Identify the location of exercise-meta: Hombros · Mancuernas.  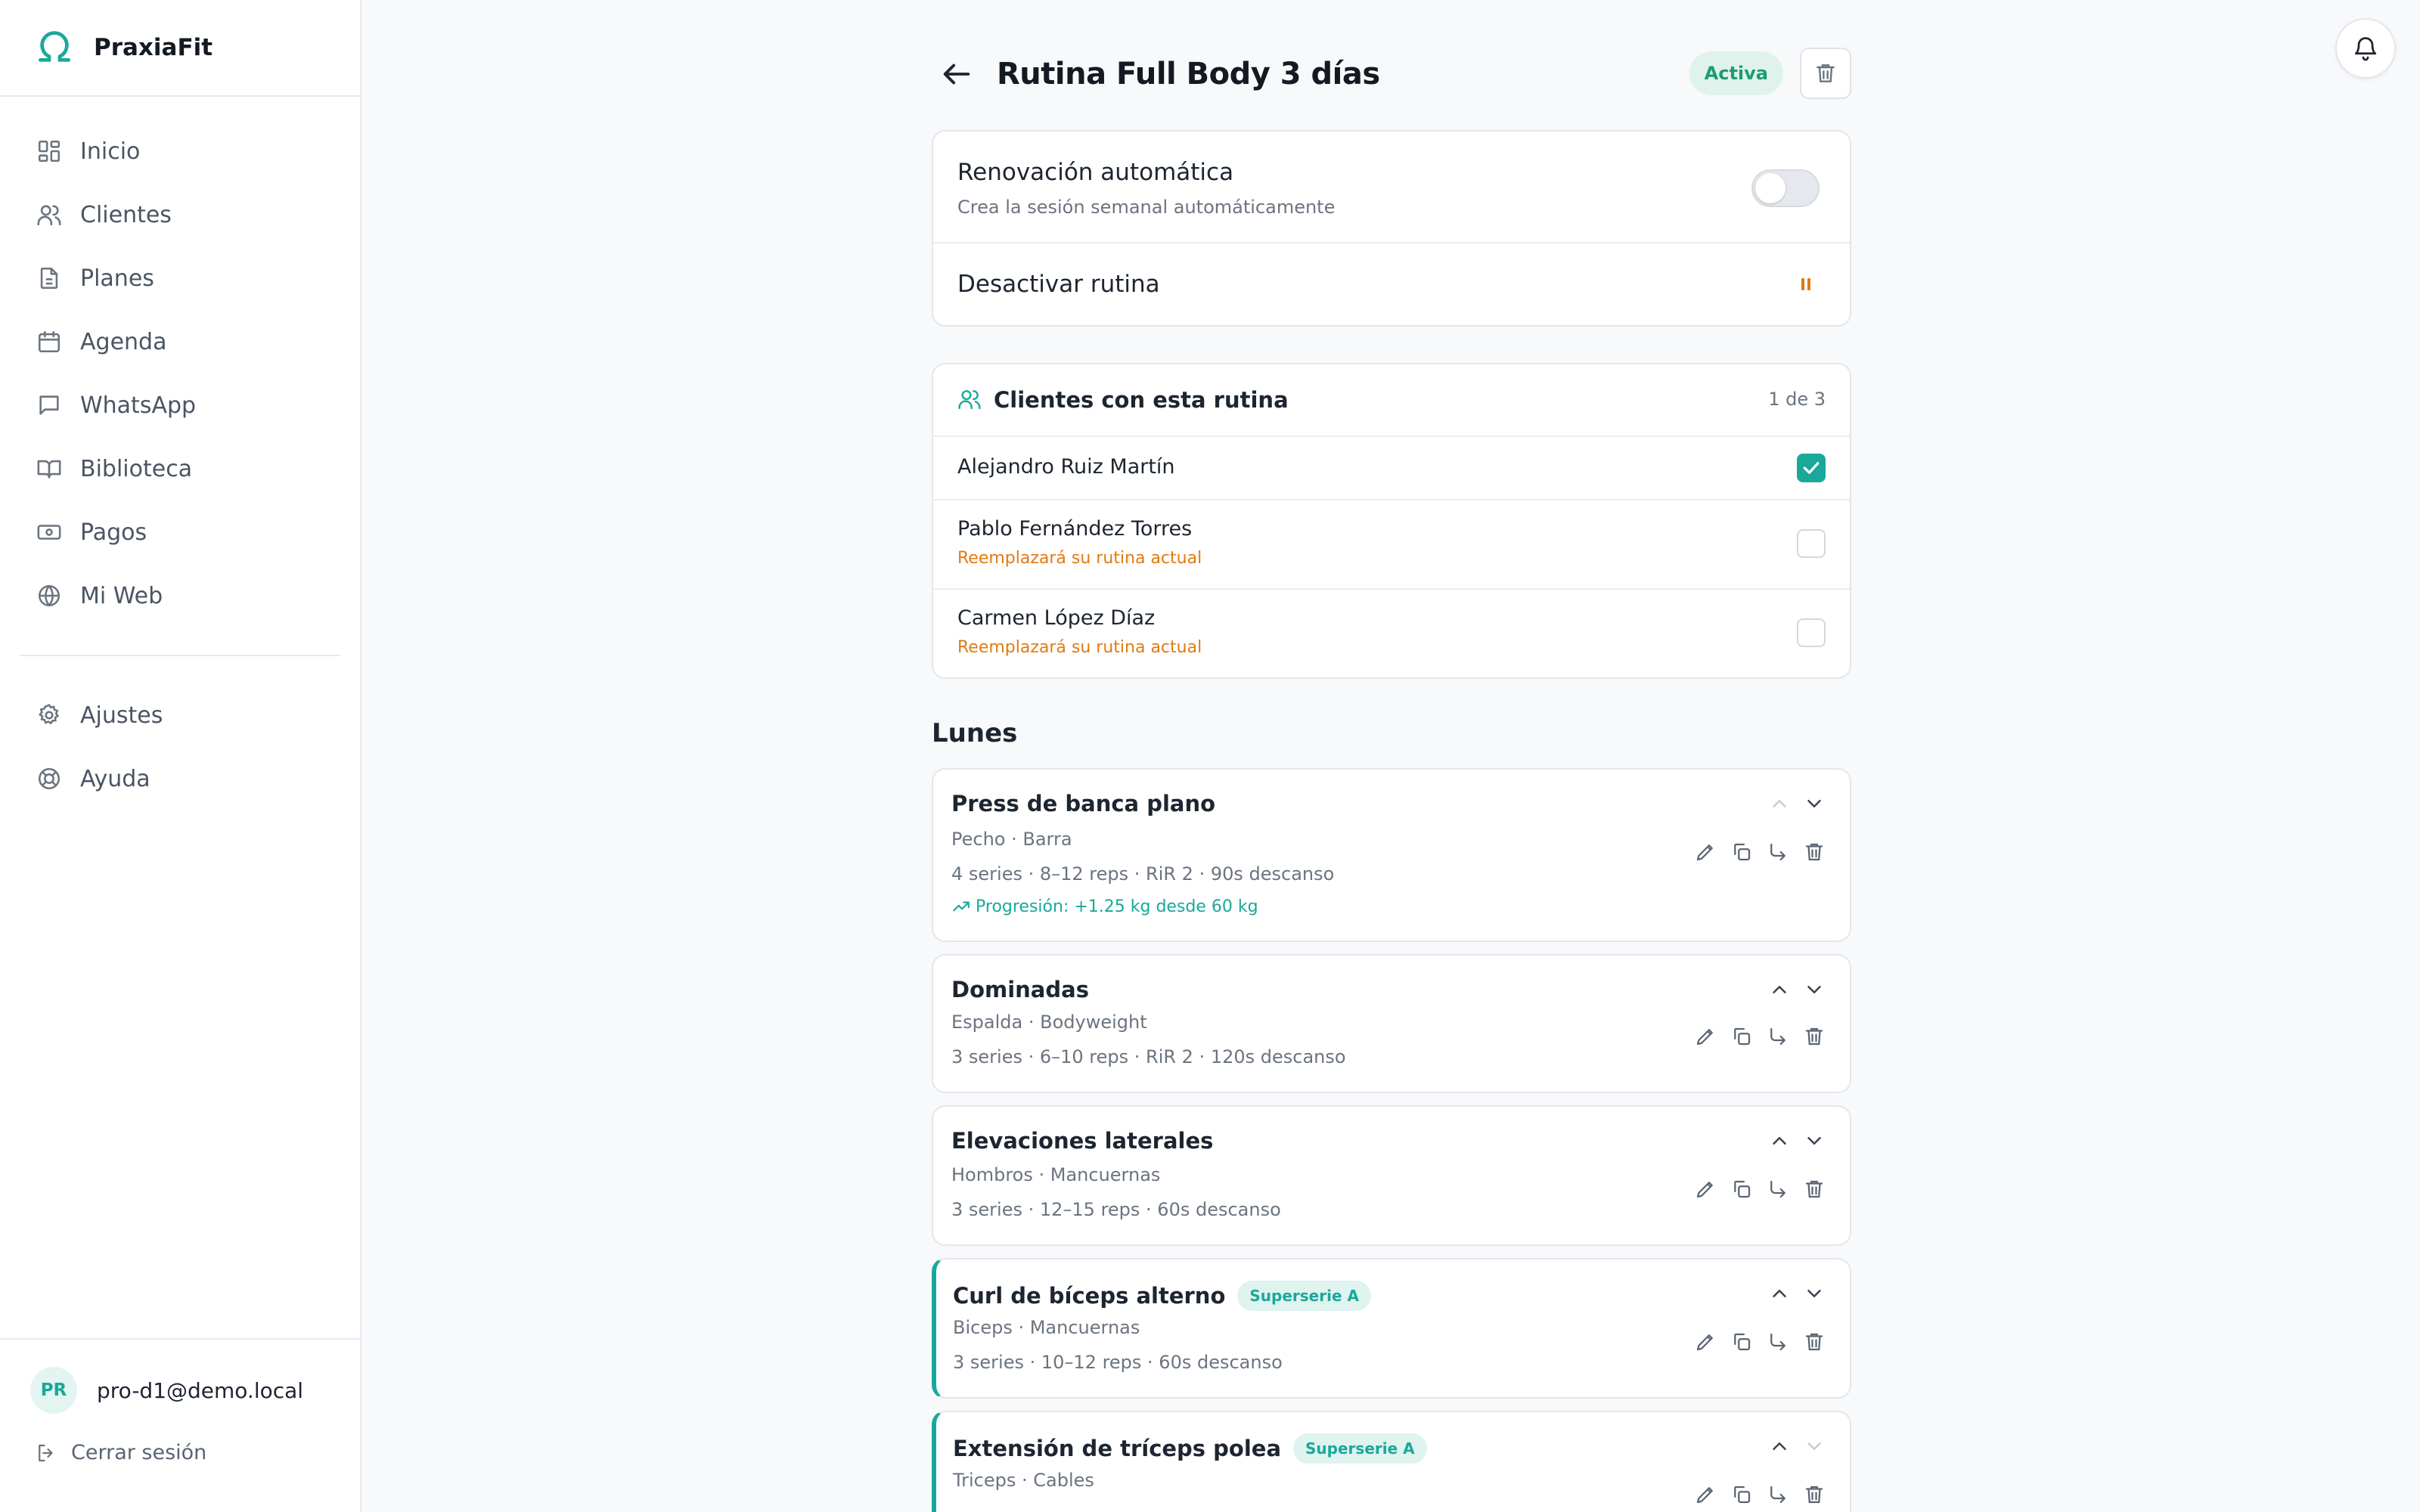
(1056, 1174).